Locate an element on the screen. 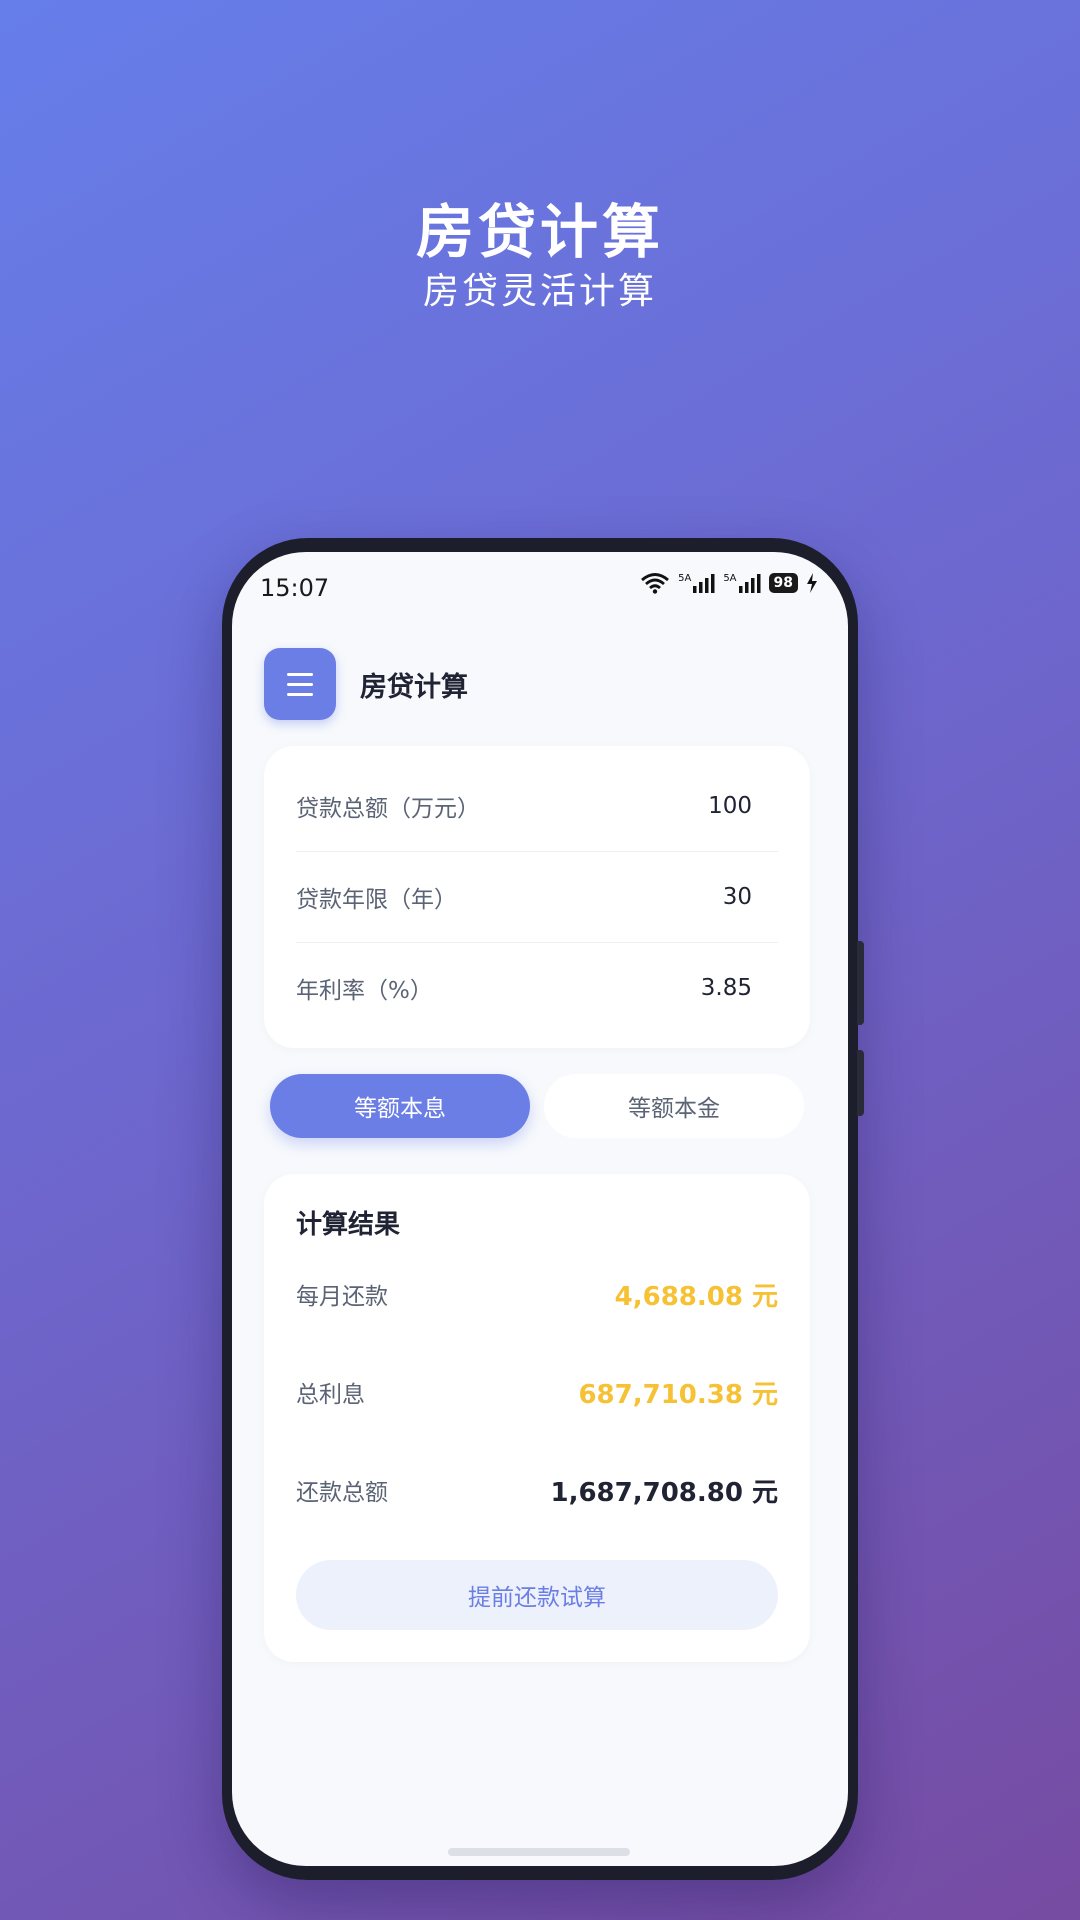 The height and width of the screenshot is (1920, 1080). promo-subtitle: 房贷灵活计算 is located at coordinates (539, 291).